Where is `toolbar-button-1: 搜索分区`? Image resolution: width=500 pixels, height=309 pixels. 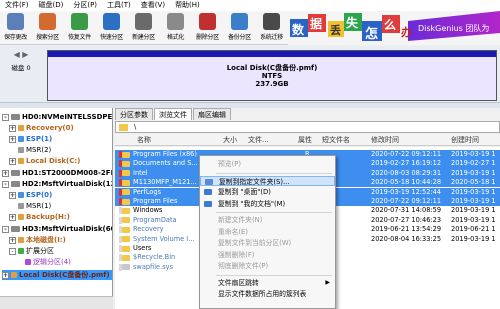 toolbar-button-1: 搜索分区 is located at coordinates (47, 28).